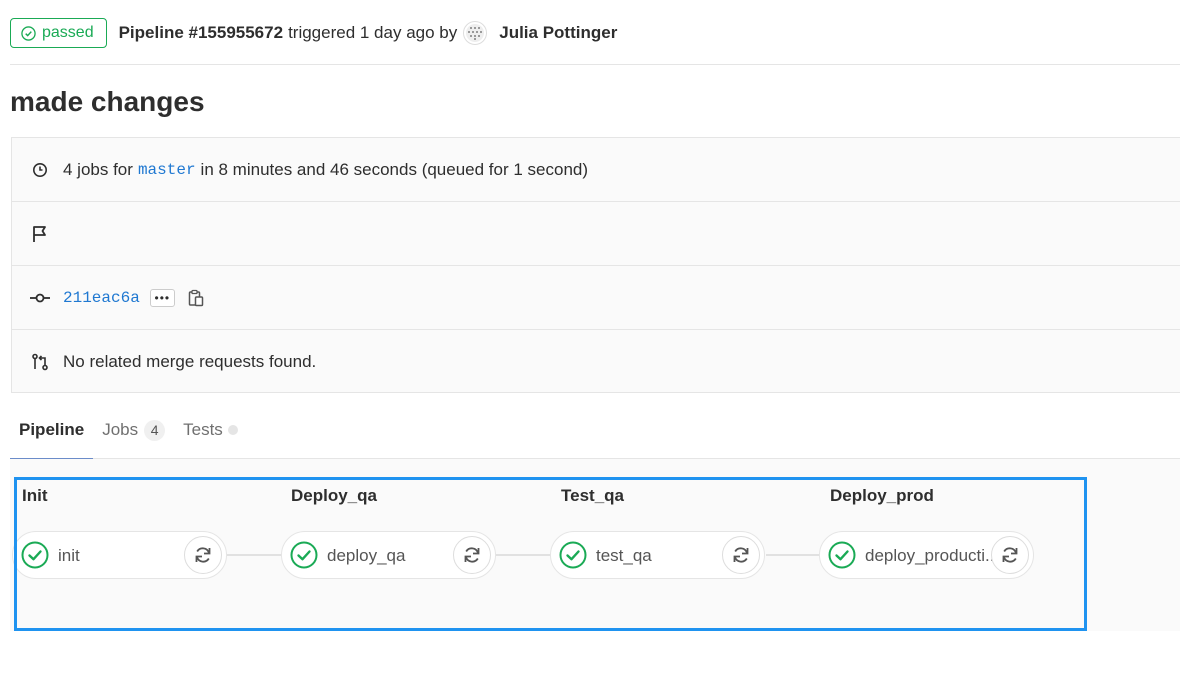  What do you see at coordinates (596, 362) in the screenshot?
I see `merge-requests-row: No related merge requests found.` at bounding box center [596, 362].